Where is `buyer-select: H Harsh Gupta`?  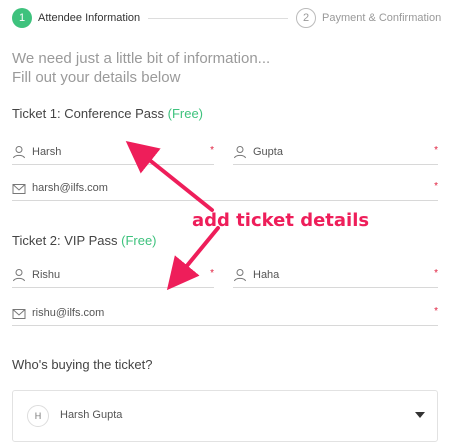 buyer-select: H Harsh Gupta is located at coordinates (225, 416).